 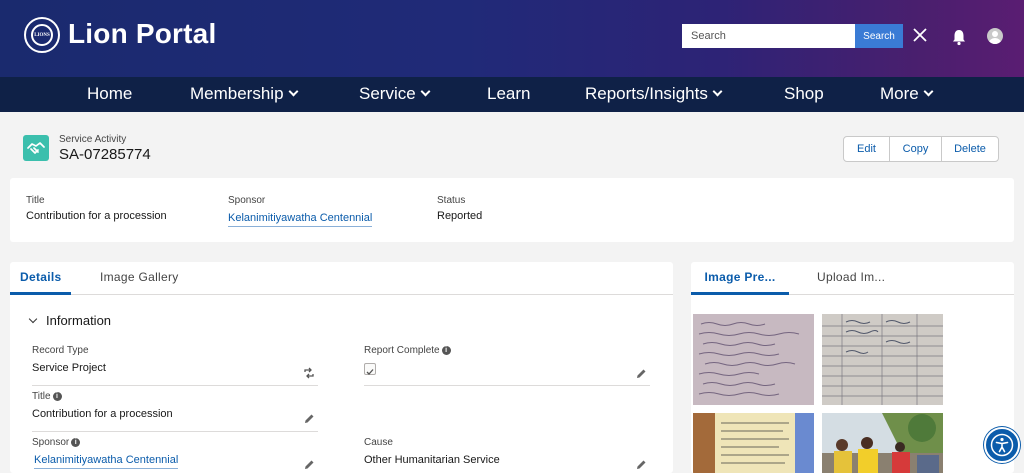 What do you see at coordinates (56, 442) in the screenshot?
I see `sponsor-label: Sponsor i` at bounding box center [56, 442].